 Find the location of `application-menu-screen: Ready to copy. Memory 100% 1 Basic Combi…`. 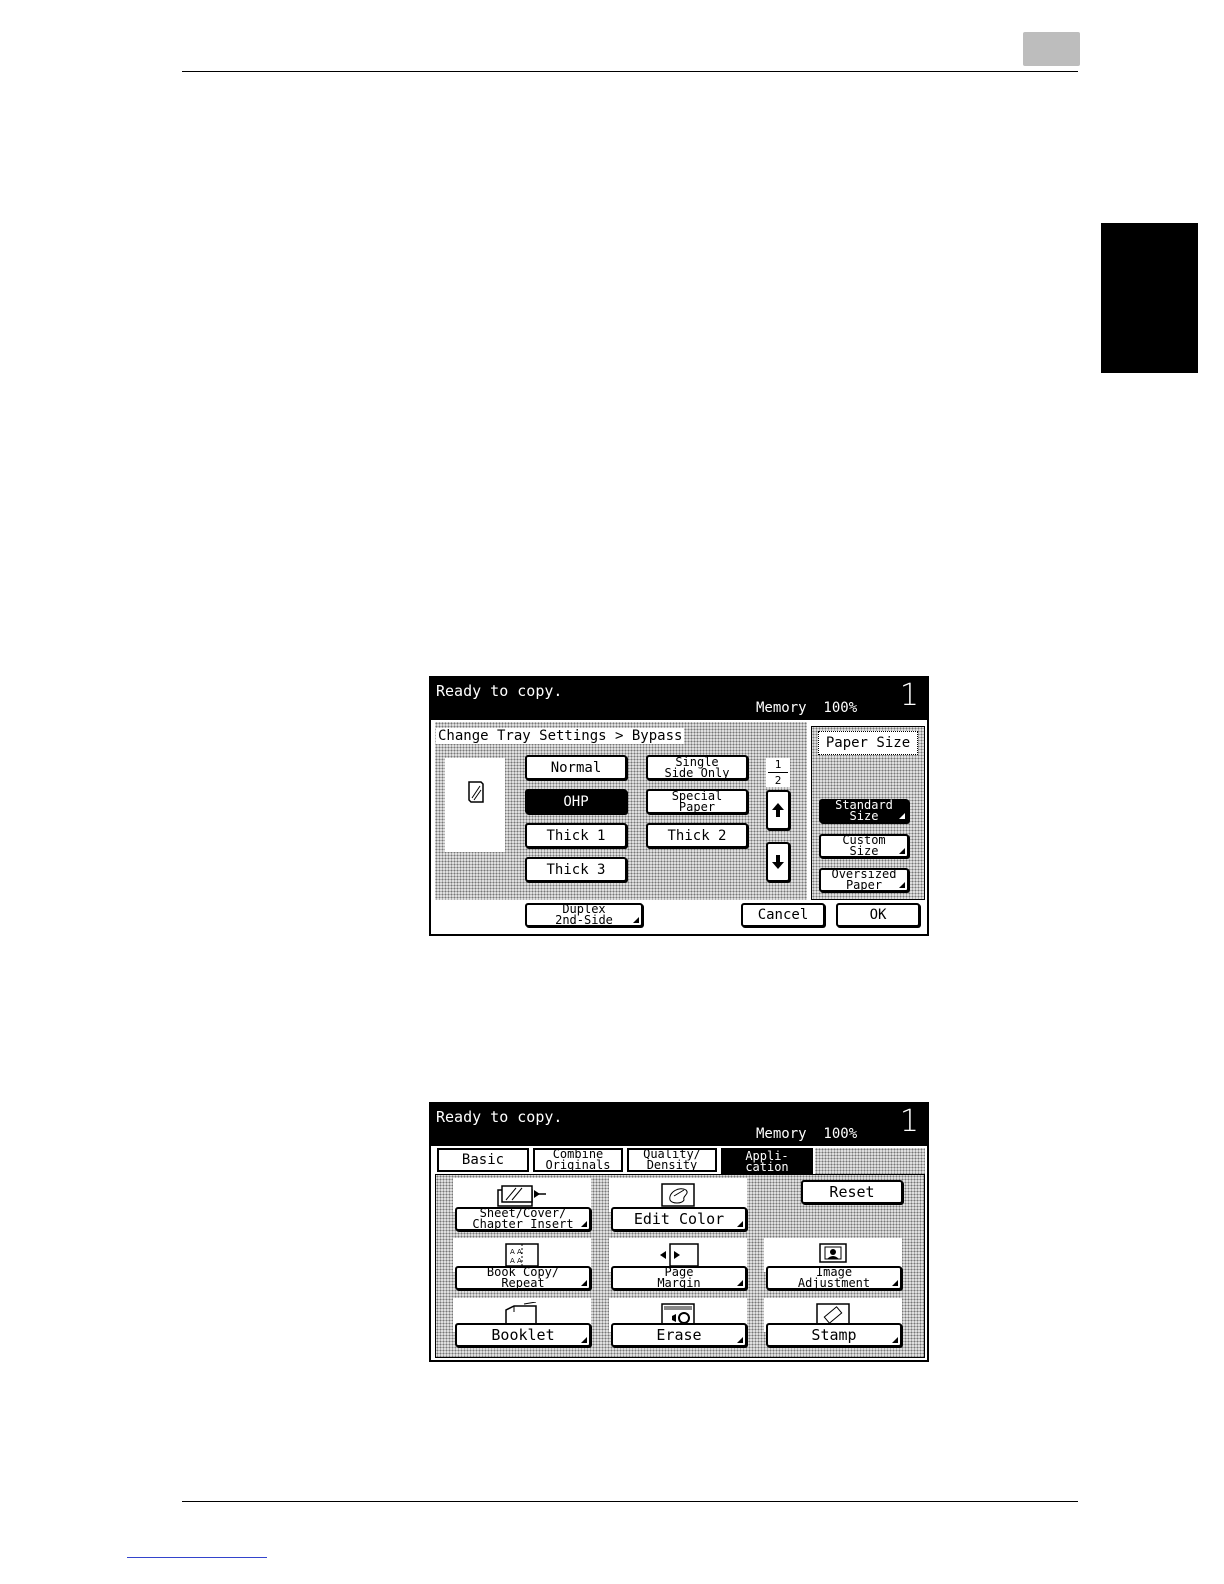

application-menu-screen: Ready to copy. Memory 100% 1 Basic Combi… is located at coordinates (679, 1232).